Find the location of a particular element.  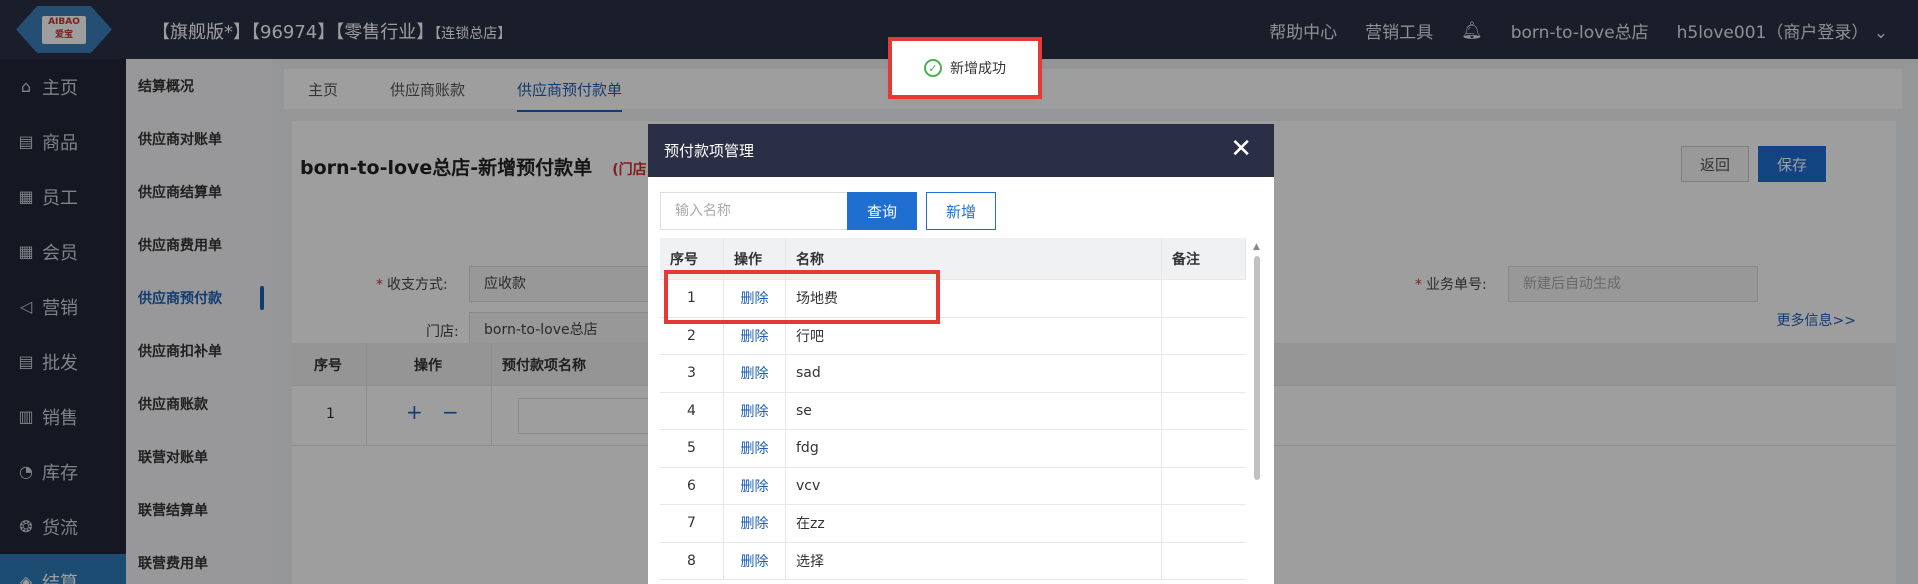

table-row: 5 删除 fdg is located at coordinates (953, 449).